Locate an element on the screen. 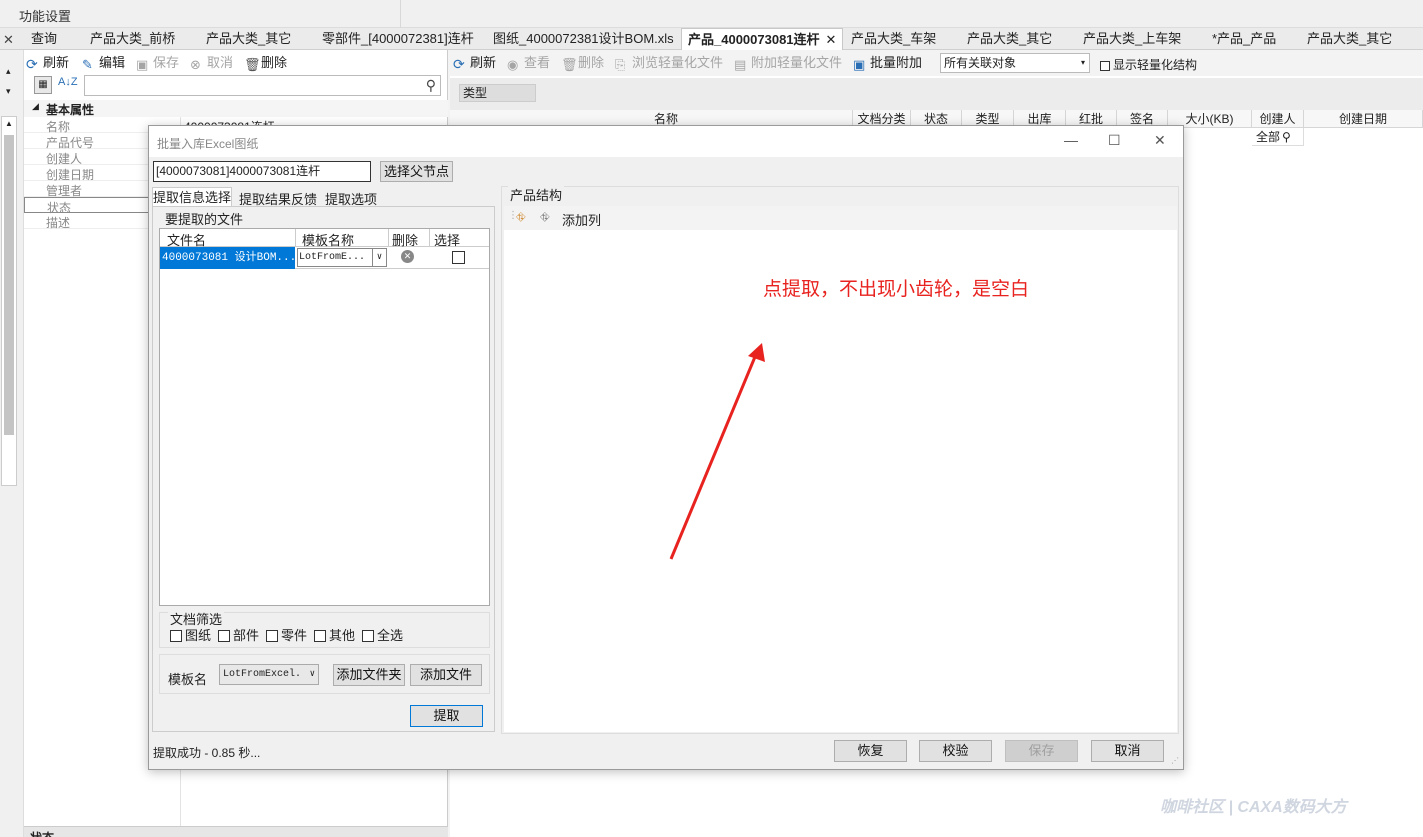  dialog-titlebar: 批量入库Excel图纸 — ☐ ✕ is located at coordinates (666, 141).